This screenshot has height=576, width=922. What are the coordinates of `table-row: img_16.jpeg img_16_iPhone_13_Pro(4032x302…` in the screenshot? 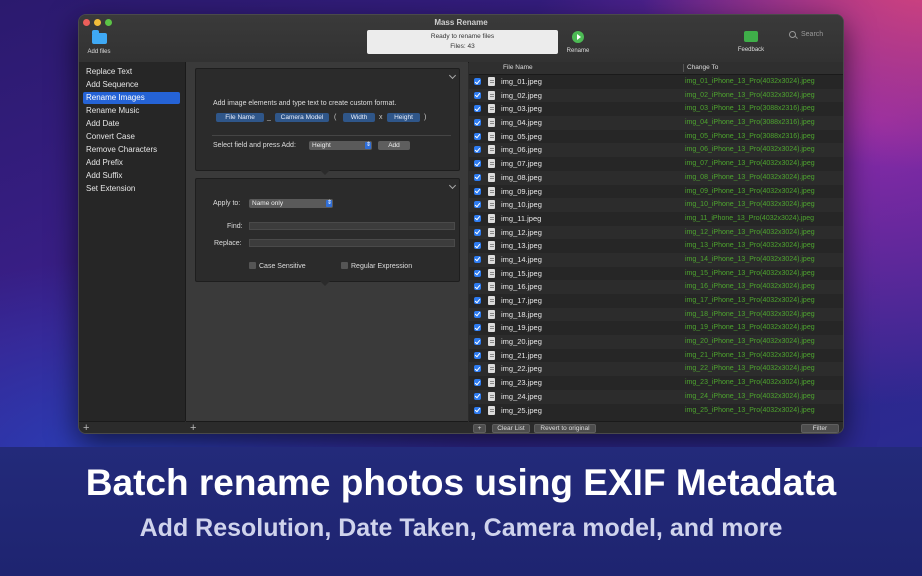 It's located at (656, 287).